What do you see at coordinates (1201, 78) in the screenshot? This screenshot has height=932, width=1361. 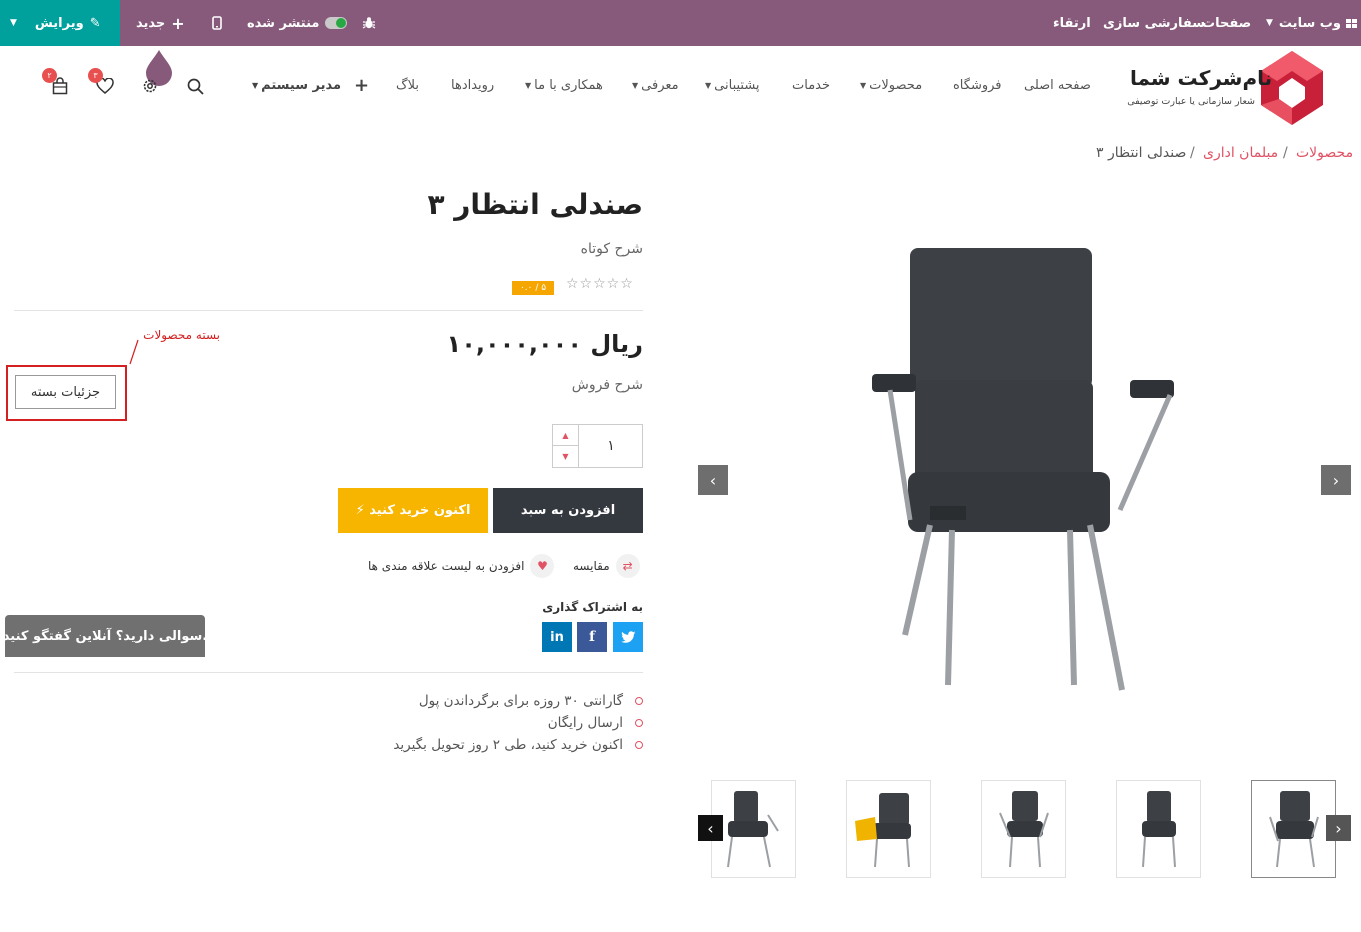 I see `logo-title: نام‌شرکت شما` at bounding box center [1201, 78].